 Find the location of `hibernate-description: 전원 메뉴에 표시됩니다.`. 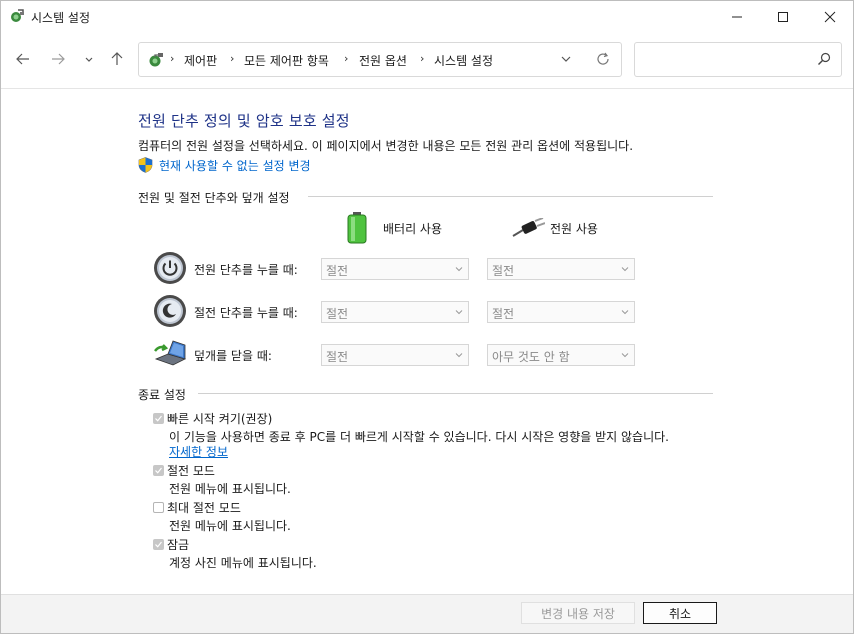

hibernate-description: 전원 메뉴에 표시됩니다. is located at coordinates (230, 526).